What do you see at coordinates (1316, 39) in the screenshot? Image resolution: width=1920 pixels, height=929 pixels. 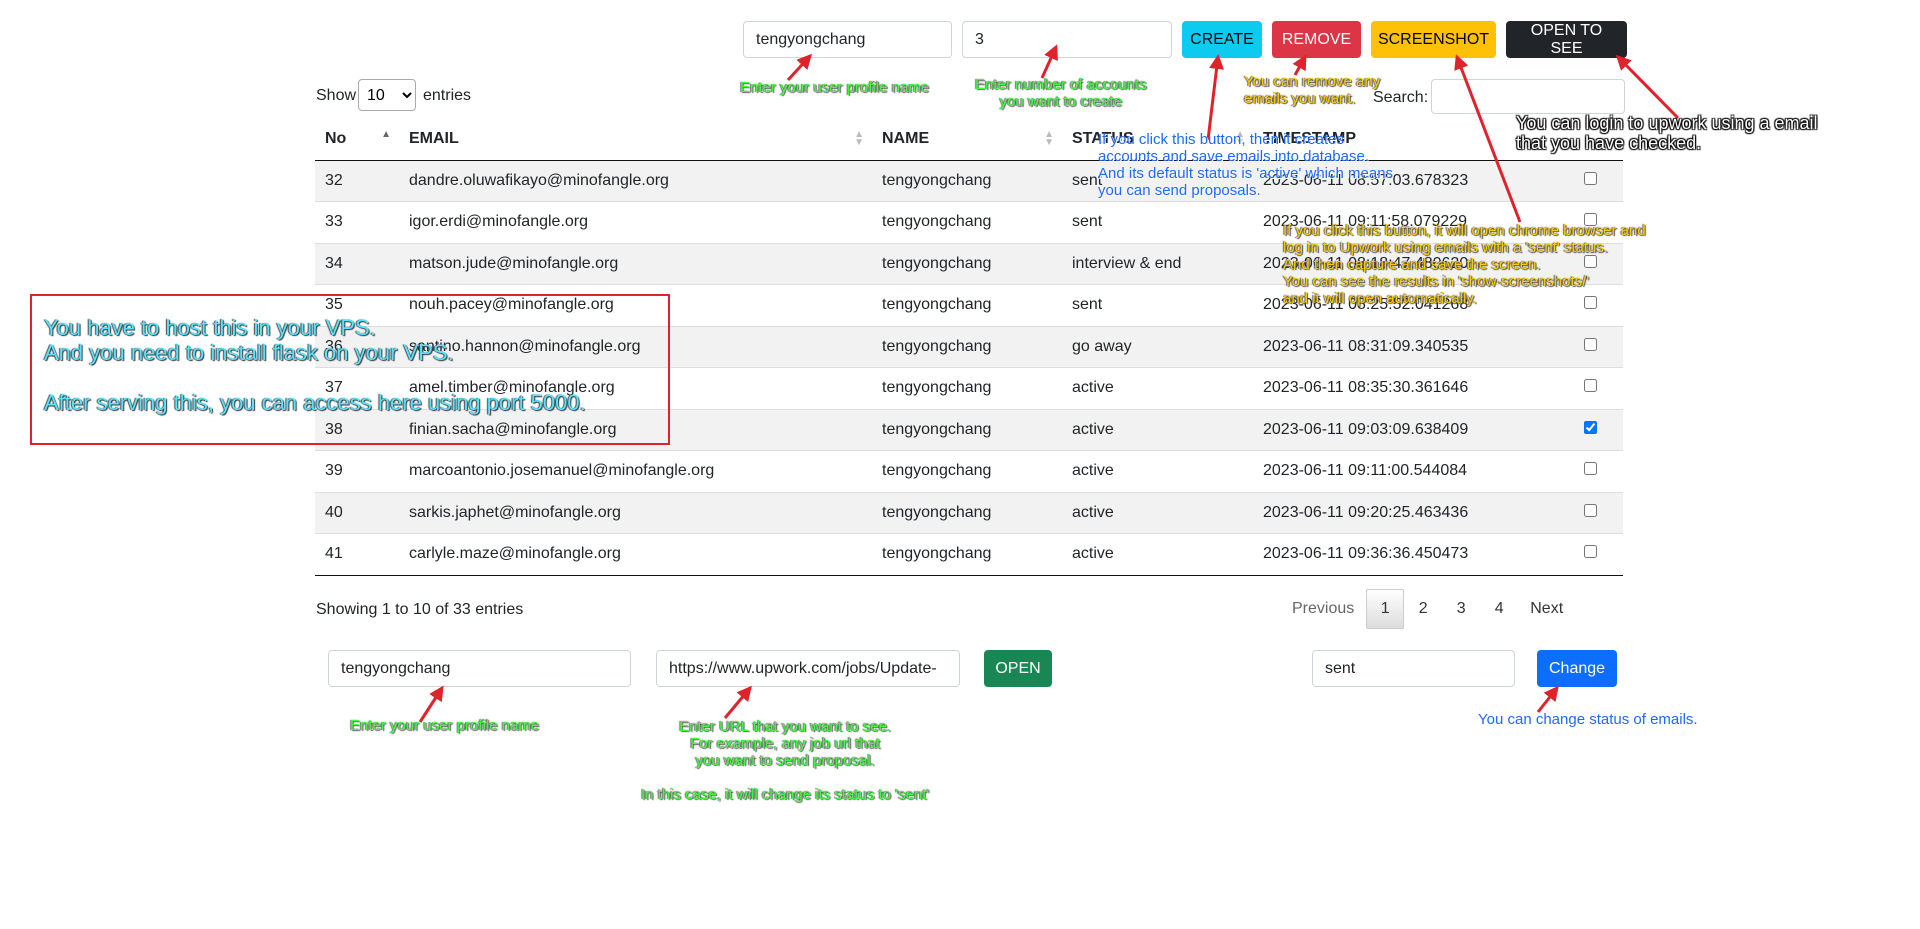 I see `remove-button: REMOVE` at bounding box center [1316, 39].